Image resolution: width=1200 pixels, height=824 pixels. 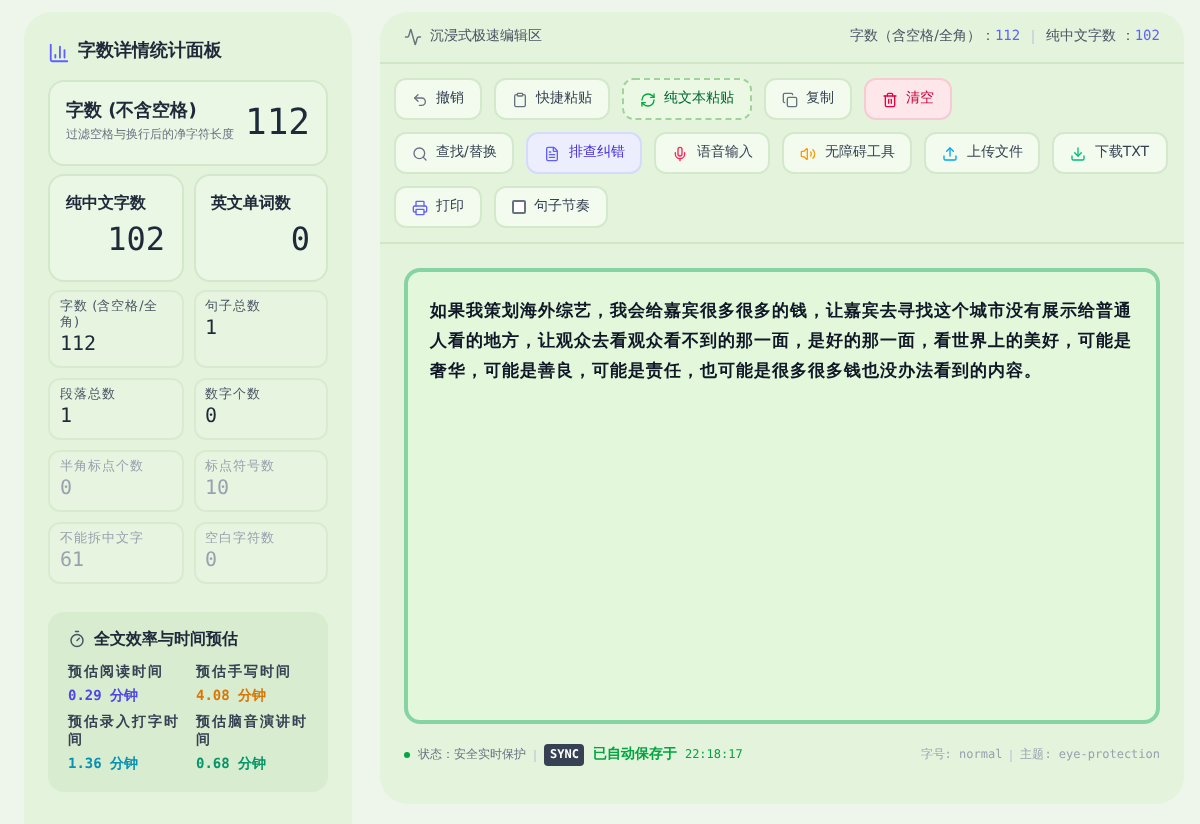 What do you see at coordinates (782, 342) in the screenshot?
I see `editor-text: 如果我策划海外综艺，我会给嘉宾很多很多的钱，让嘉宾去寻找这个城市没有展示给普通人看的地方，让观众去看观众看不到的那一面，是好的那一面，看世界上的美好，可能是奢华，可能是善良，可能是责任，也可能是很多很多钱也没办法看到的内容。` at bounding box center [782, 342].